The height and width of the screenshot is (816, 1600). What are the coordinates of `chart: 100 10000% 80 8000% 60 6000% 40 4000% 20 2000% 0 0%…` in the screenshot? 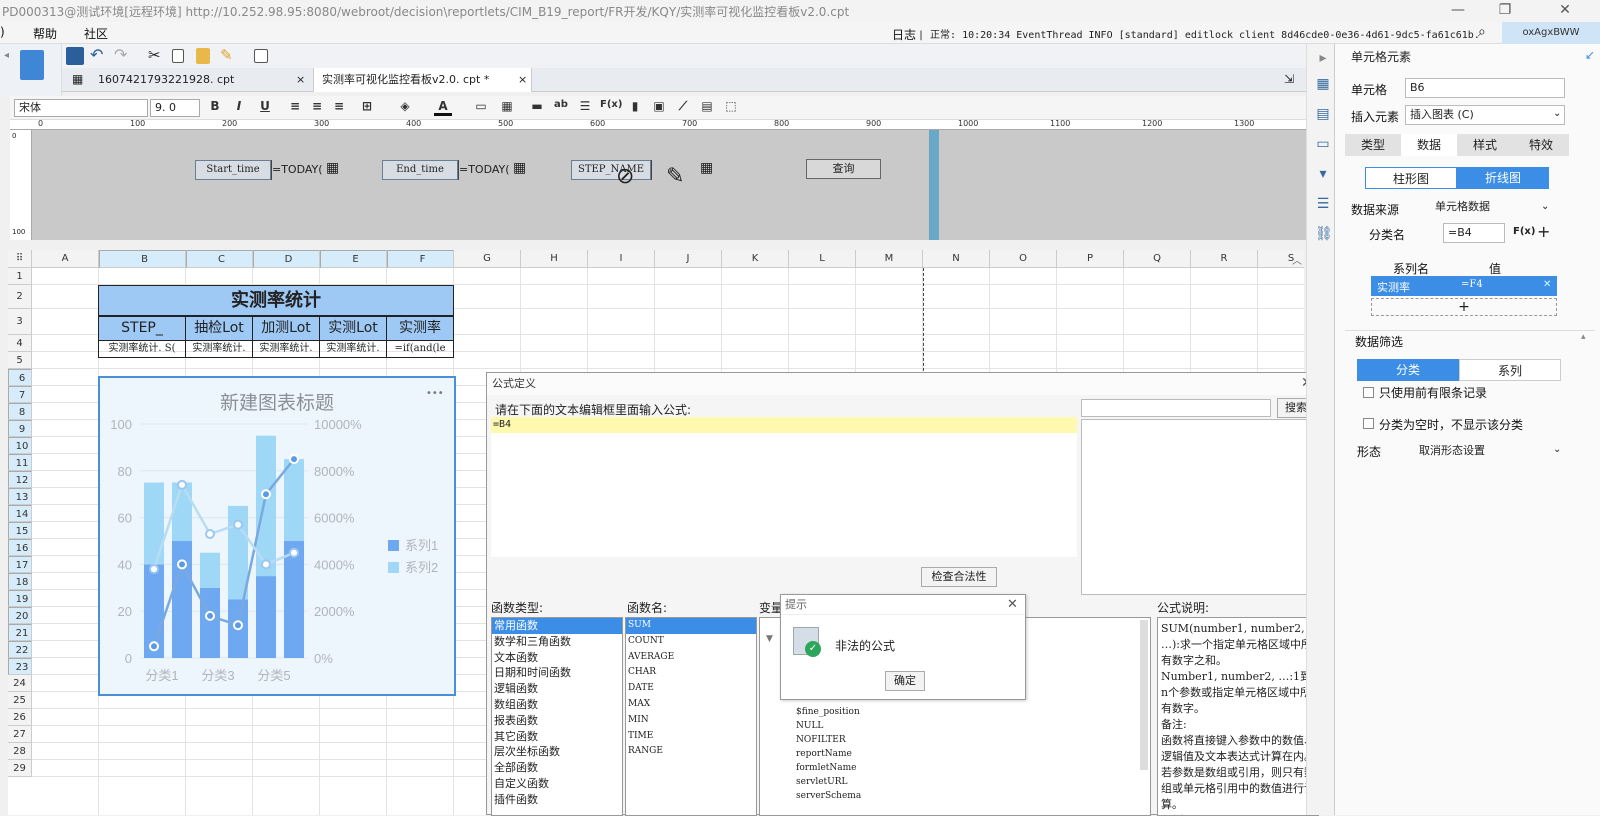 It's located at (277, 536).